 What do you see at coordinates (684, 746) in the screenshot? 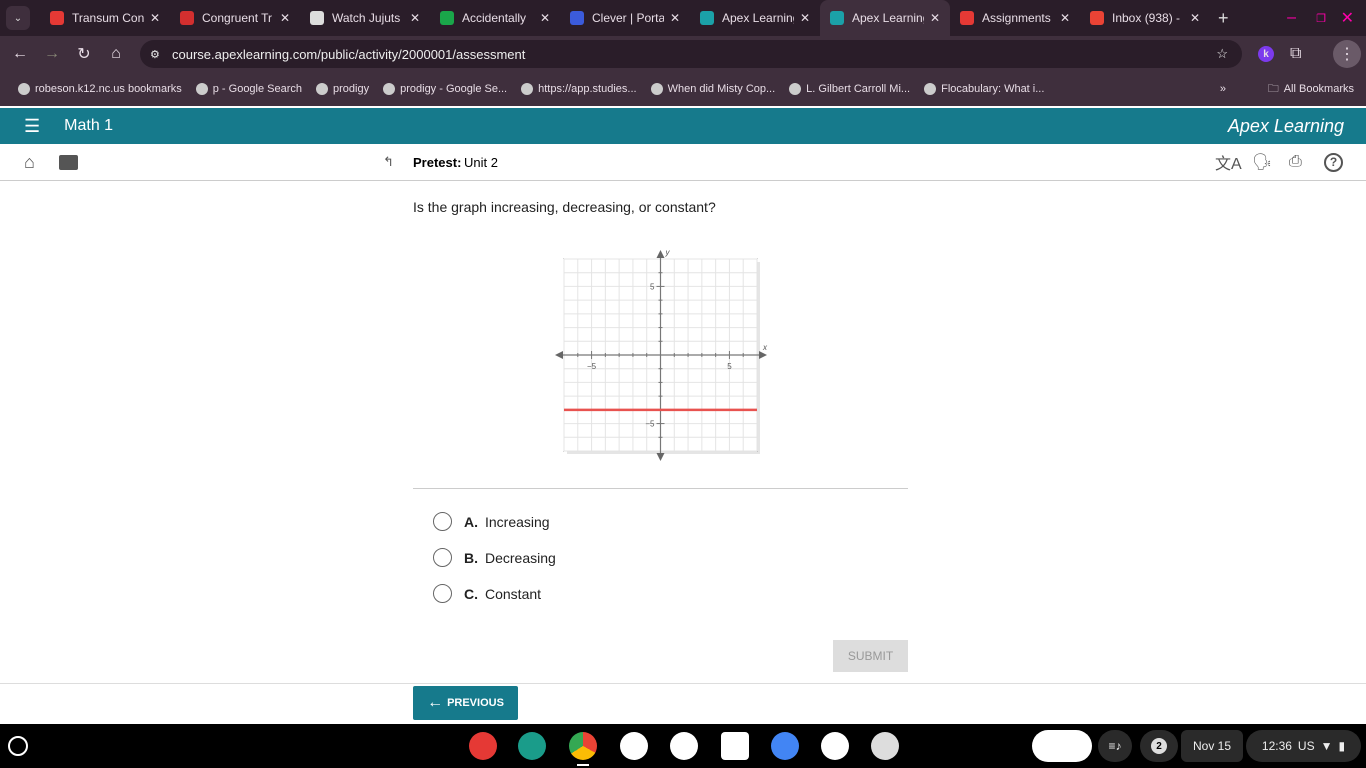
I see `google-classroom-icon` at bounding box center [684, 746].